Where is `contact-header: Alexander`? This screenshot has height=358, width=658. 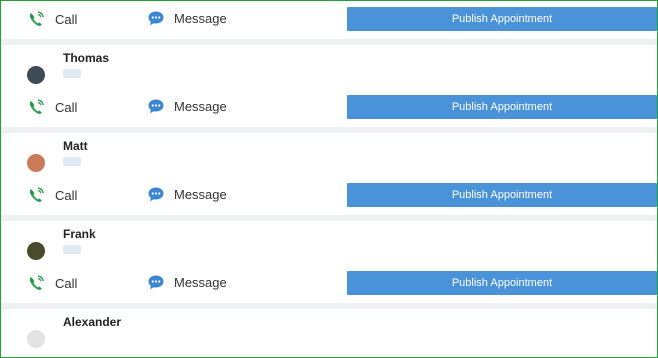
contact-header: Alexander is located at coordinates (329, 331).